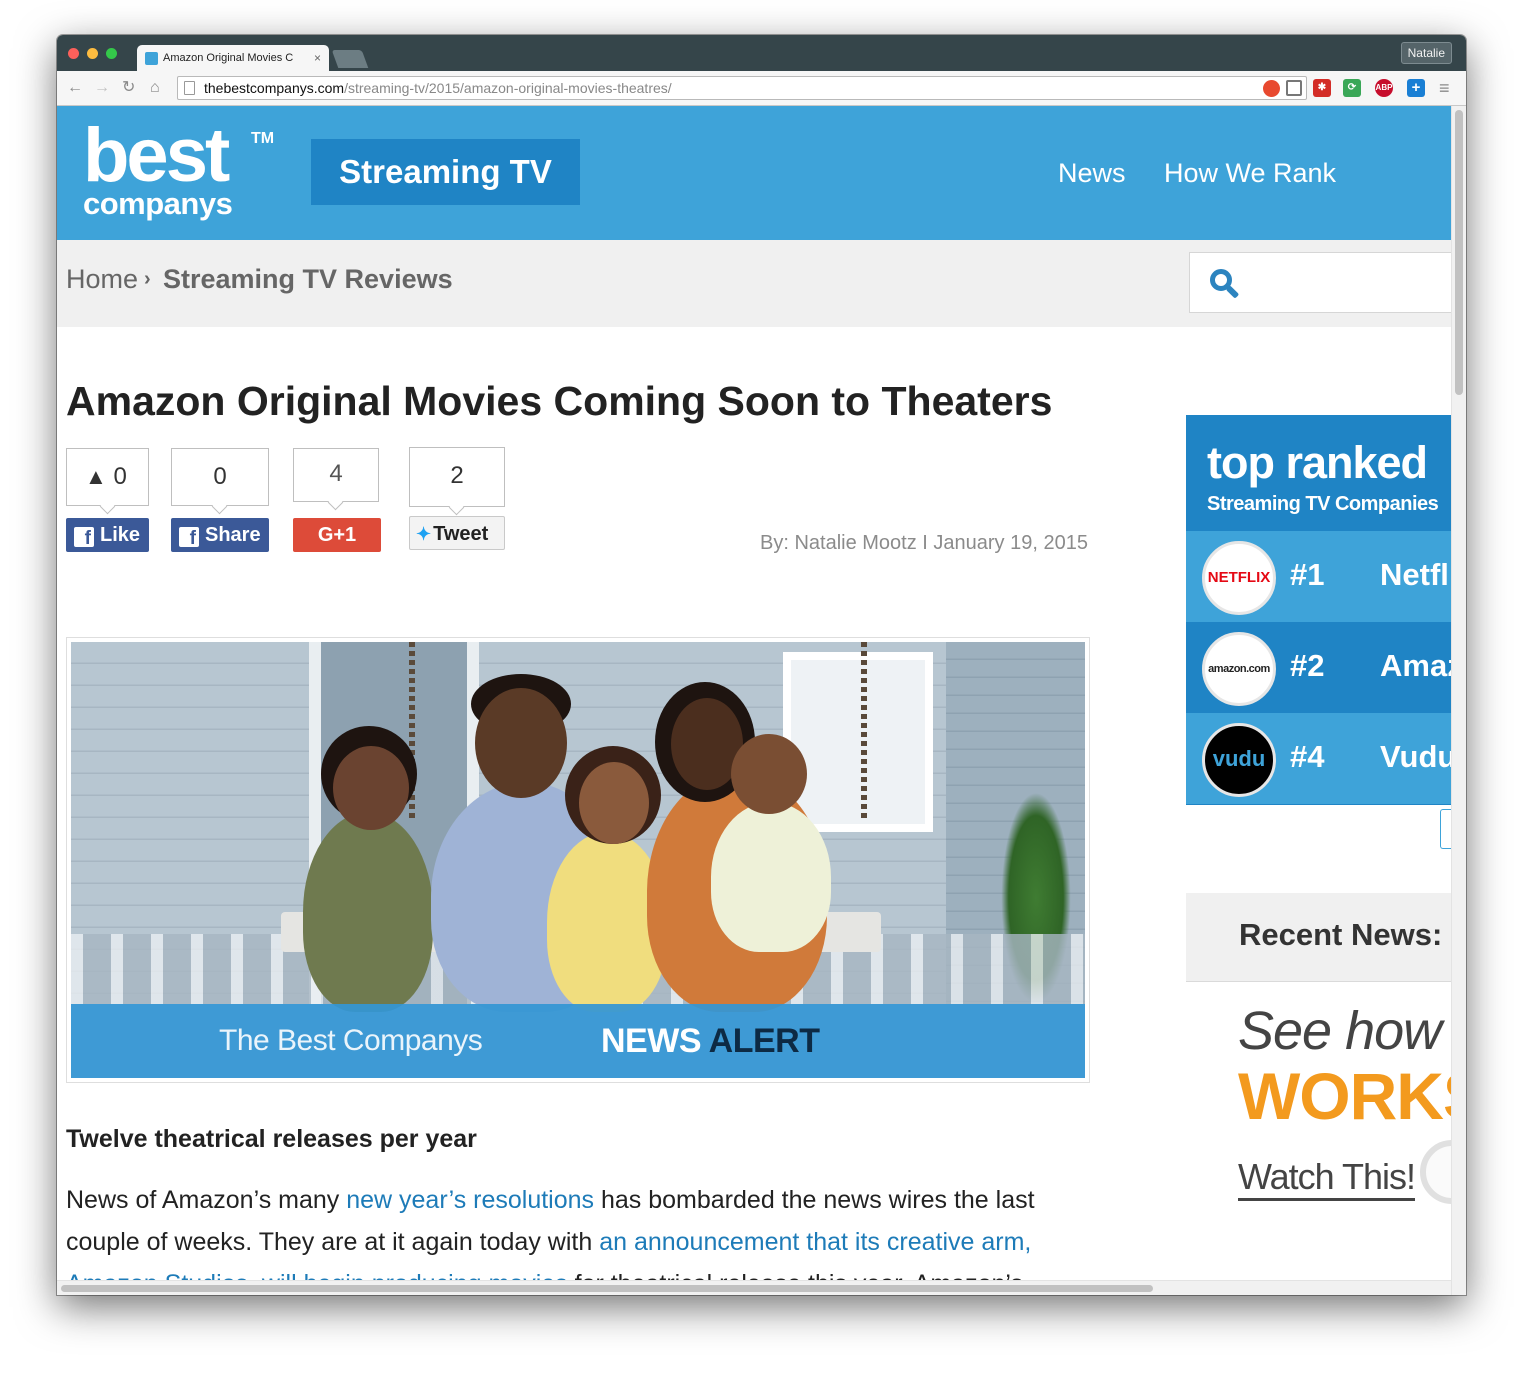 The height and width of the screenshot is (1374, 1523). I want to click on minimize-window-button, so click(92, 53).